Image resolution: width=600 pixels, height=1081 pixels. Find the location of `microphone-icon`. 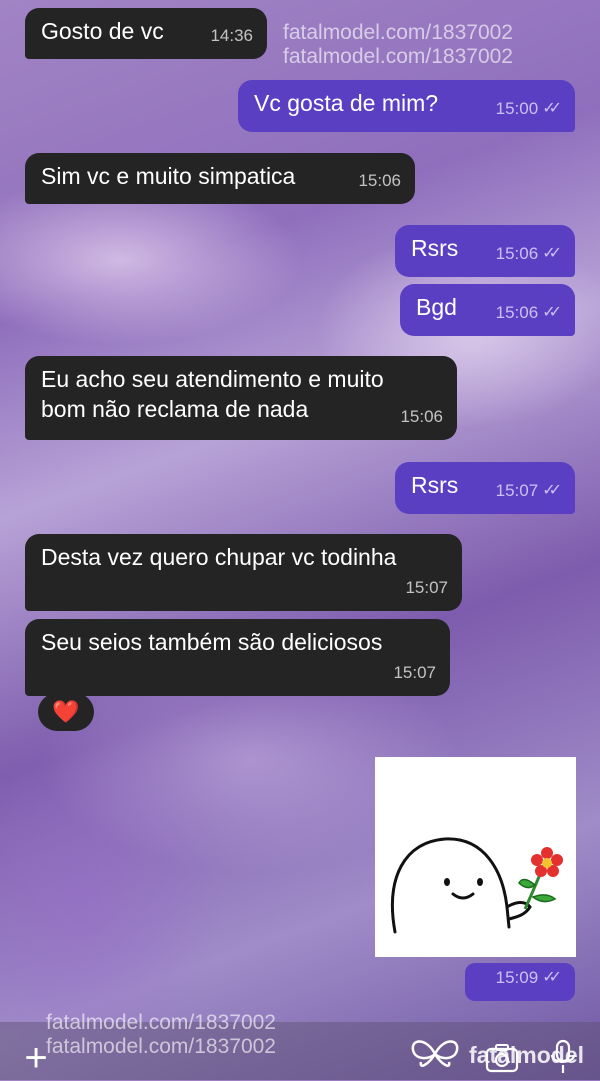

microphone-icon is located at coordinates (563, 1056).